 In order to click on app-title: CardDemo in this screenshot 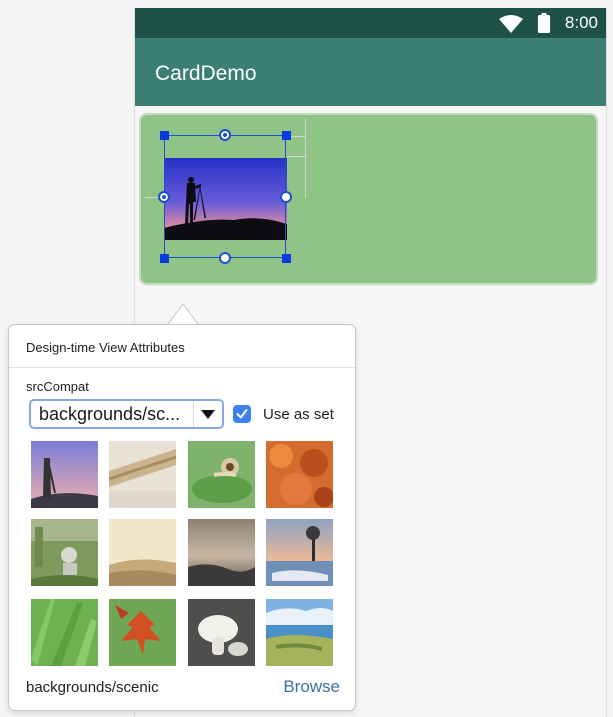, I will do `click(206, 73)`.